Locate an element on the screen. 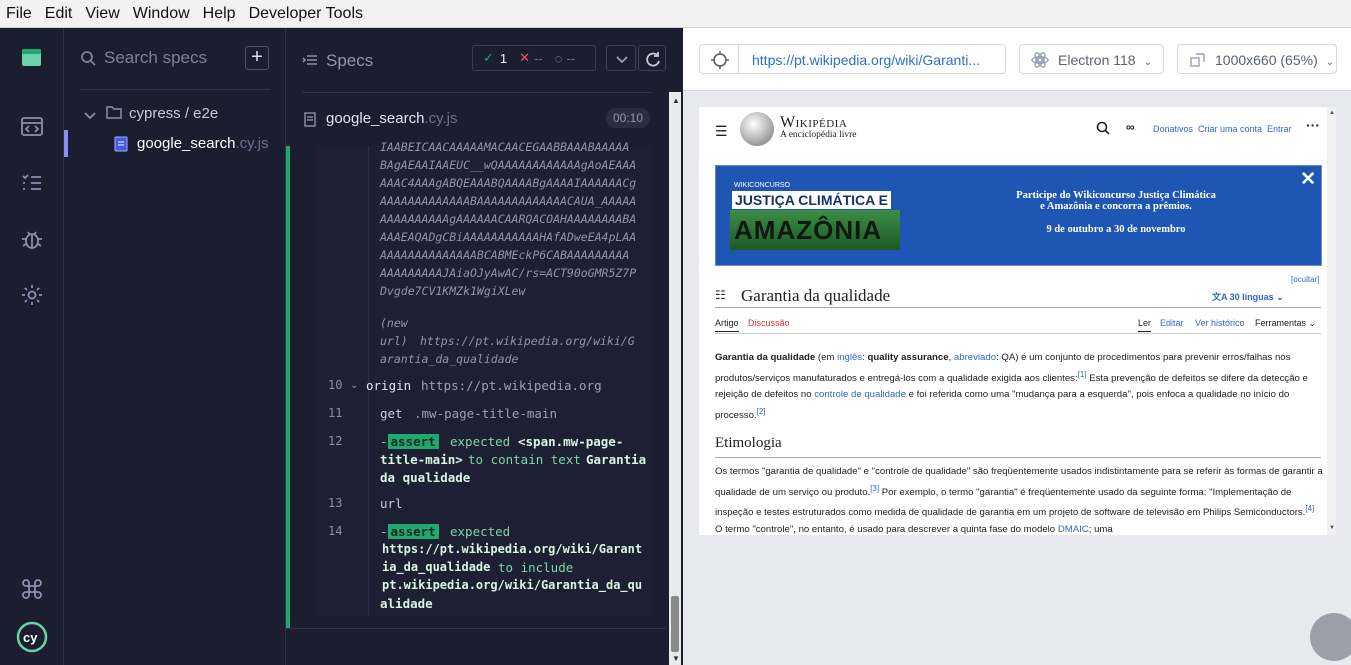 The image size is (1351, 665). banner-close-icon: ✕ is located at coordinates (1308, 179).